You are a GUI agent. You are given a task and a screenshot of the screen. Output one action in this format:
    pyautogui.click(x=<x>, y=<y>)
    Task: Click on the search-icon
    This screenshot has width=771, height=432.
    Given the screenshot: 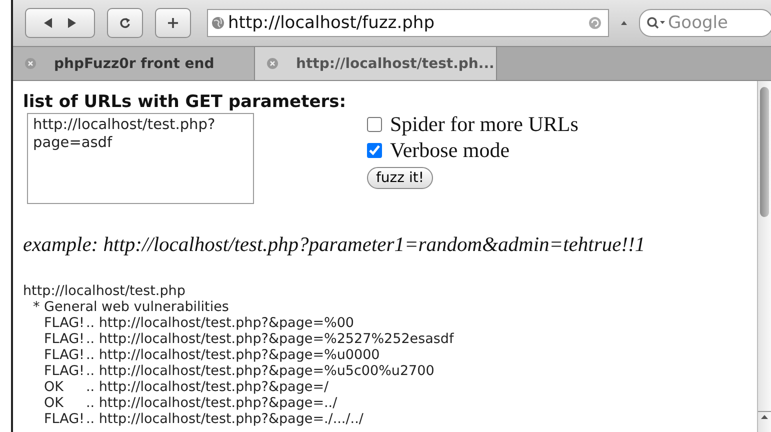 What is the action you would take?
    pyautogui.click(x=656, y=23)
    